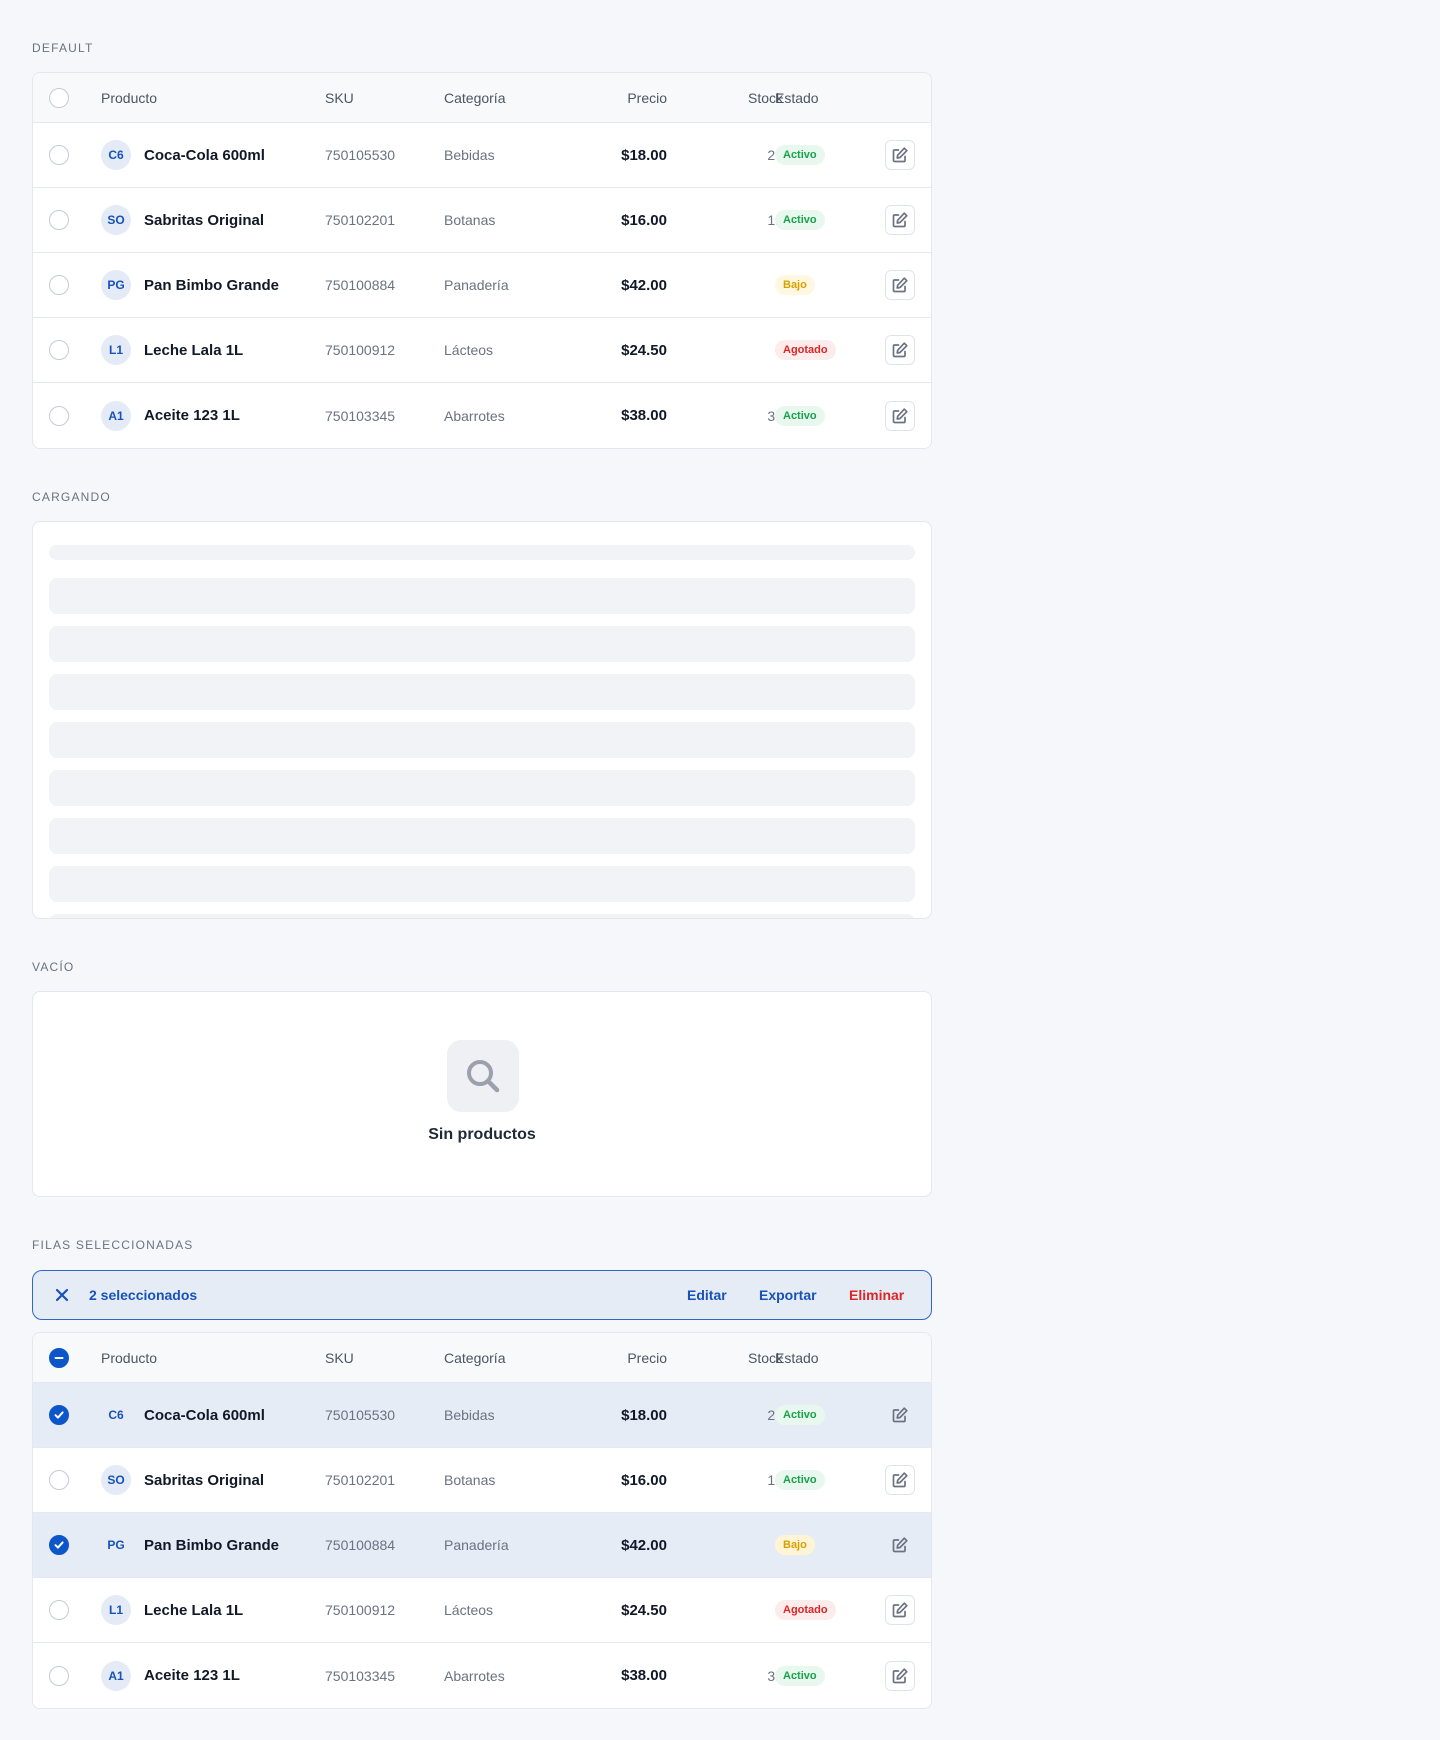 This screenshot has height=1740, width=1440. I want to click on stock-cell: 31, so click(728, 1675).